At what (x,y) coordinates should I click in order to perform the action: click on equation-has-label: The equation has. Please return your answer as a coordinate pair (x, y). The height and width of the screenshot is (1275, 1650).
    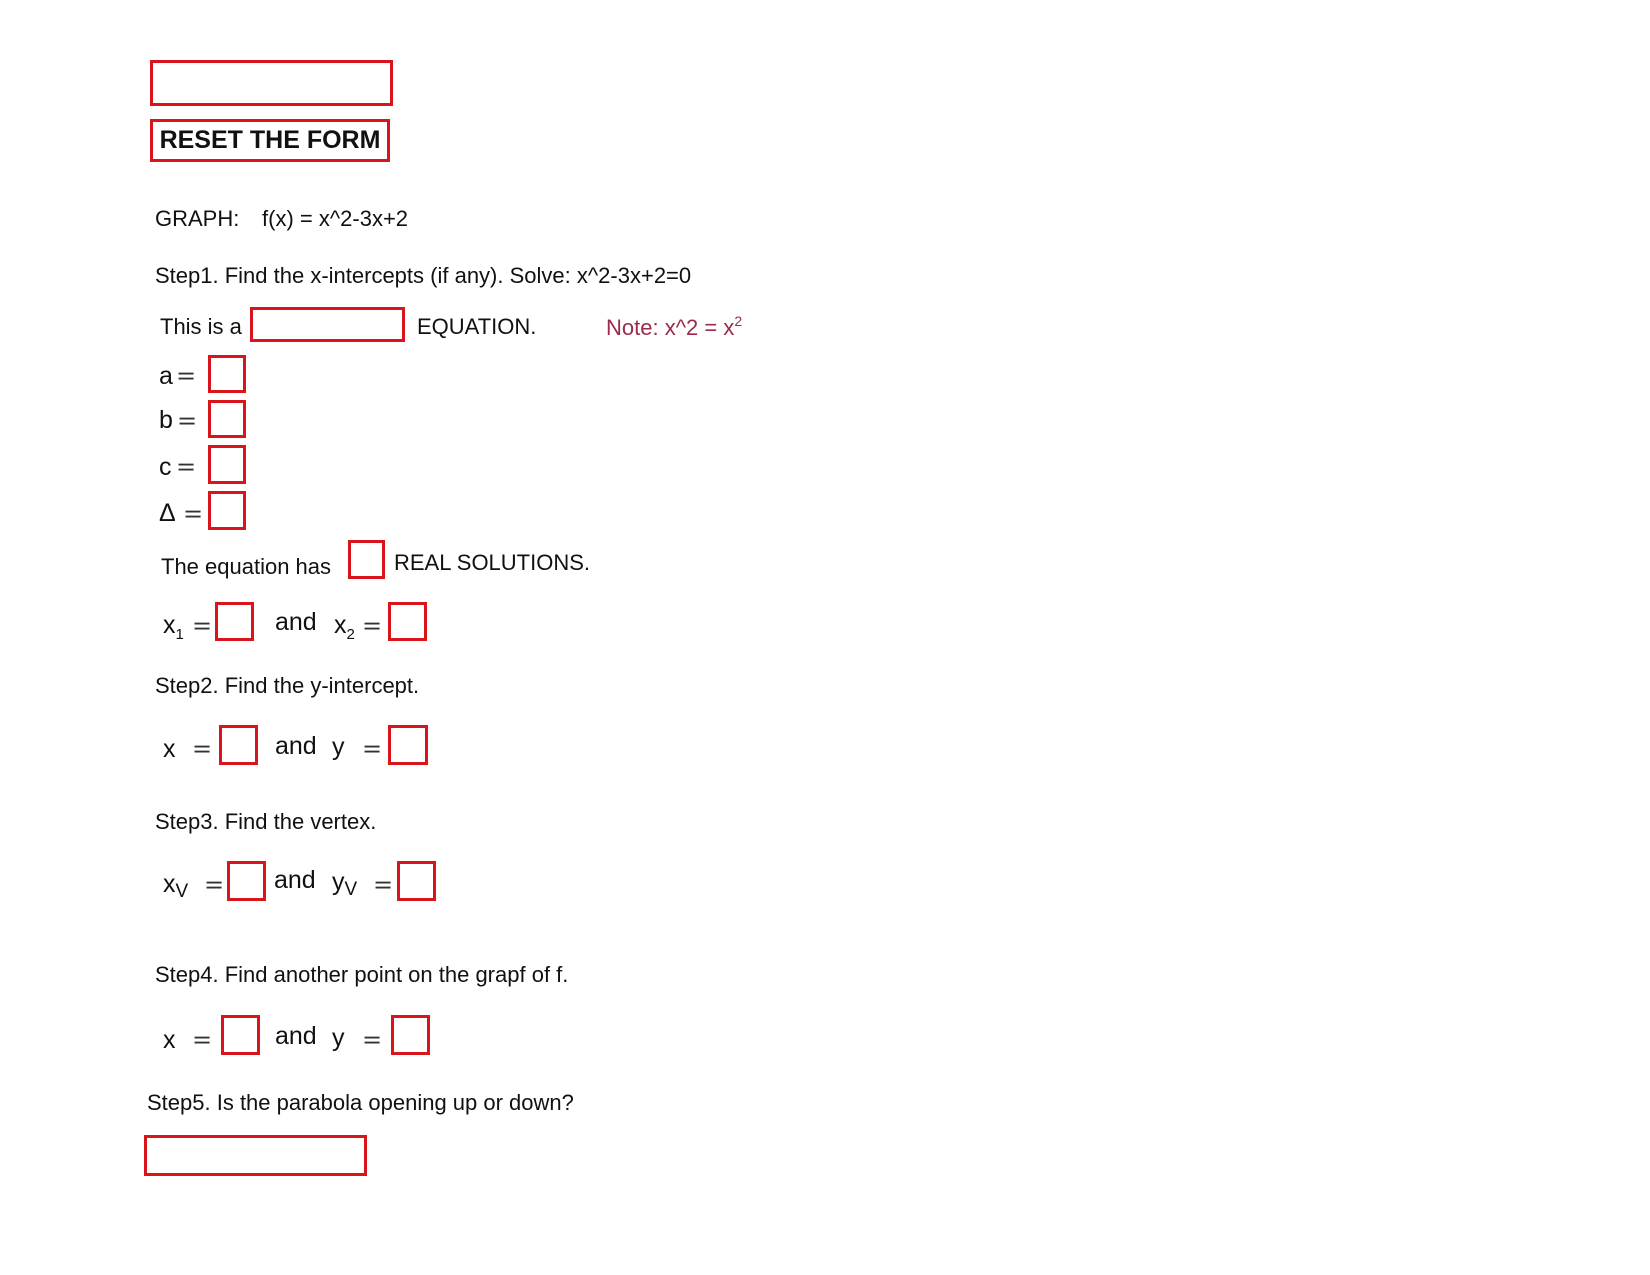
    Looking at the image, I should click on (246, 566).